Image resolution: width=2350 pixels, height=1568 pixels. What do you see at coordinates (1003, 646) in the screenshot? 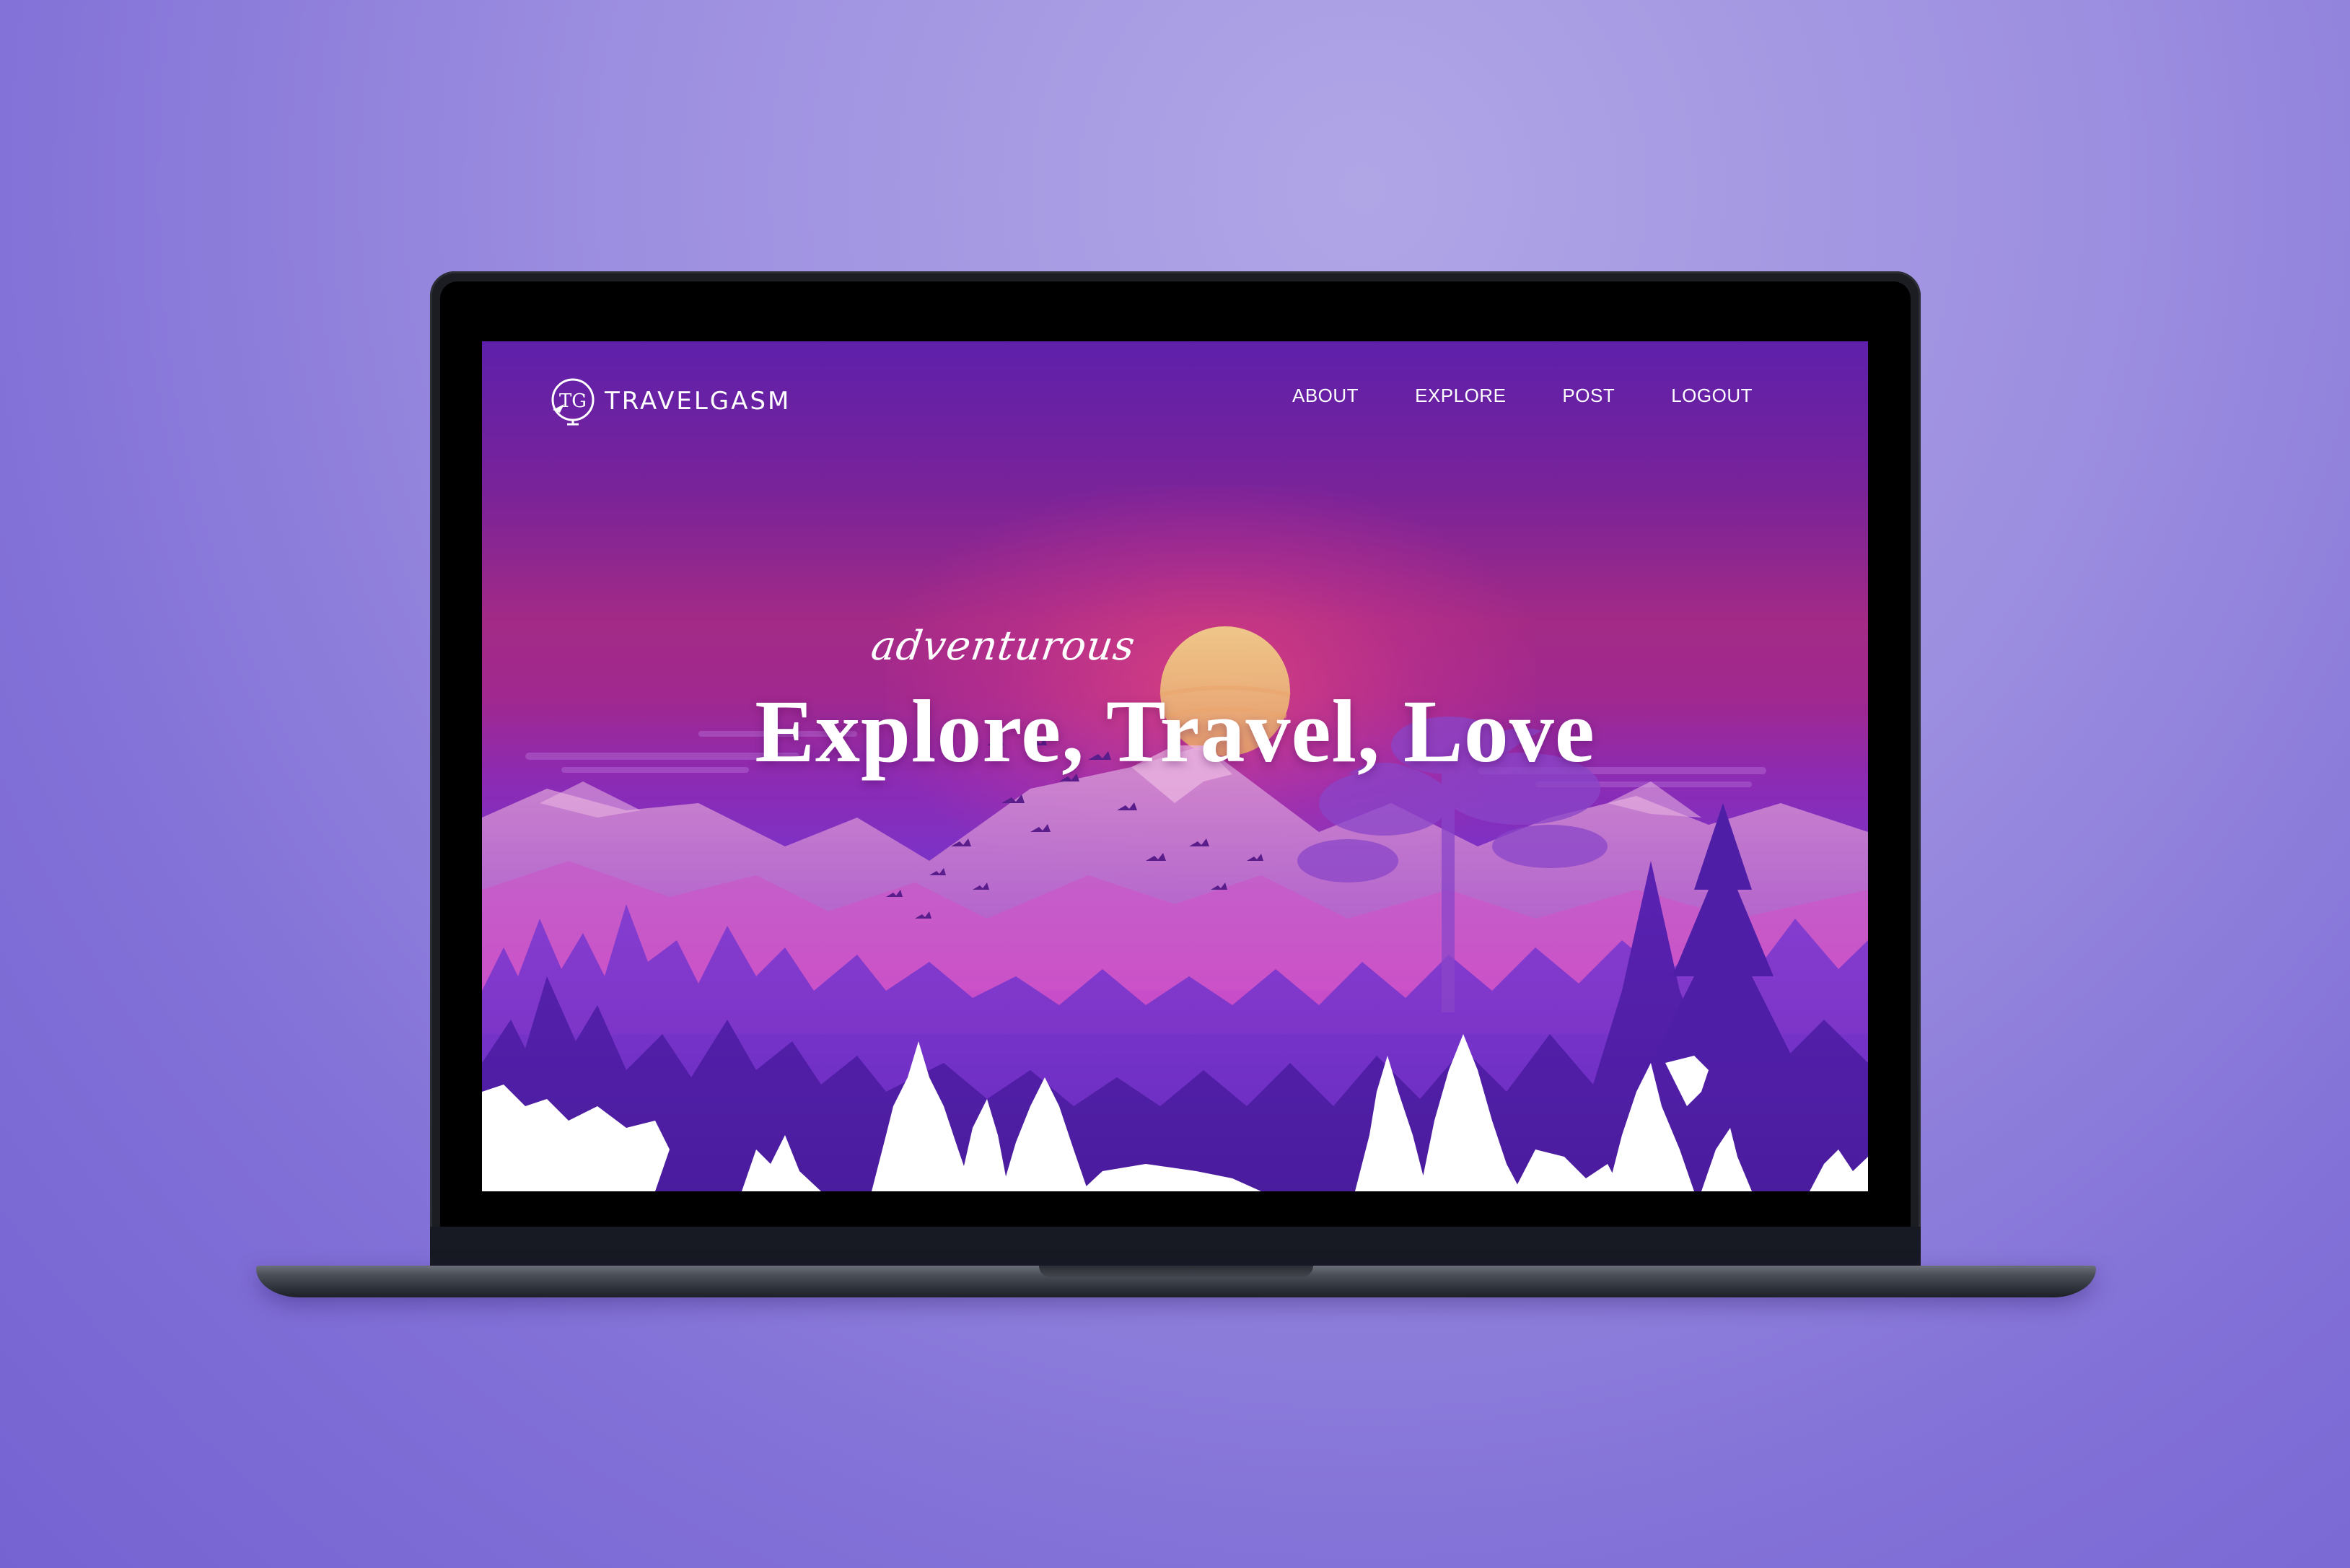
I see `hero-script-text: adventurous` at bounding box center [1003, 646].